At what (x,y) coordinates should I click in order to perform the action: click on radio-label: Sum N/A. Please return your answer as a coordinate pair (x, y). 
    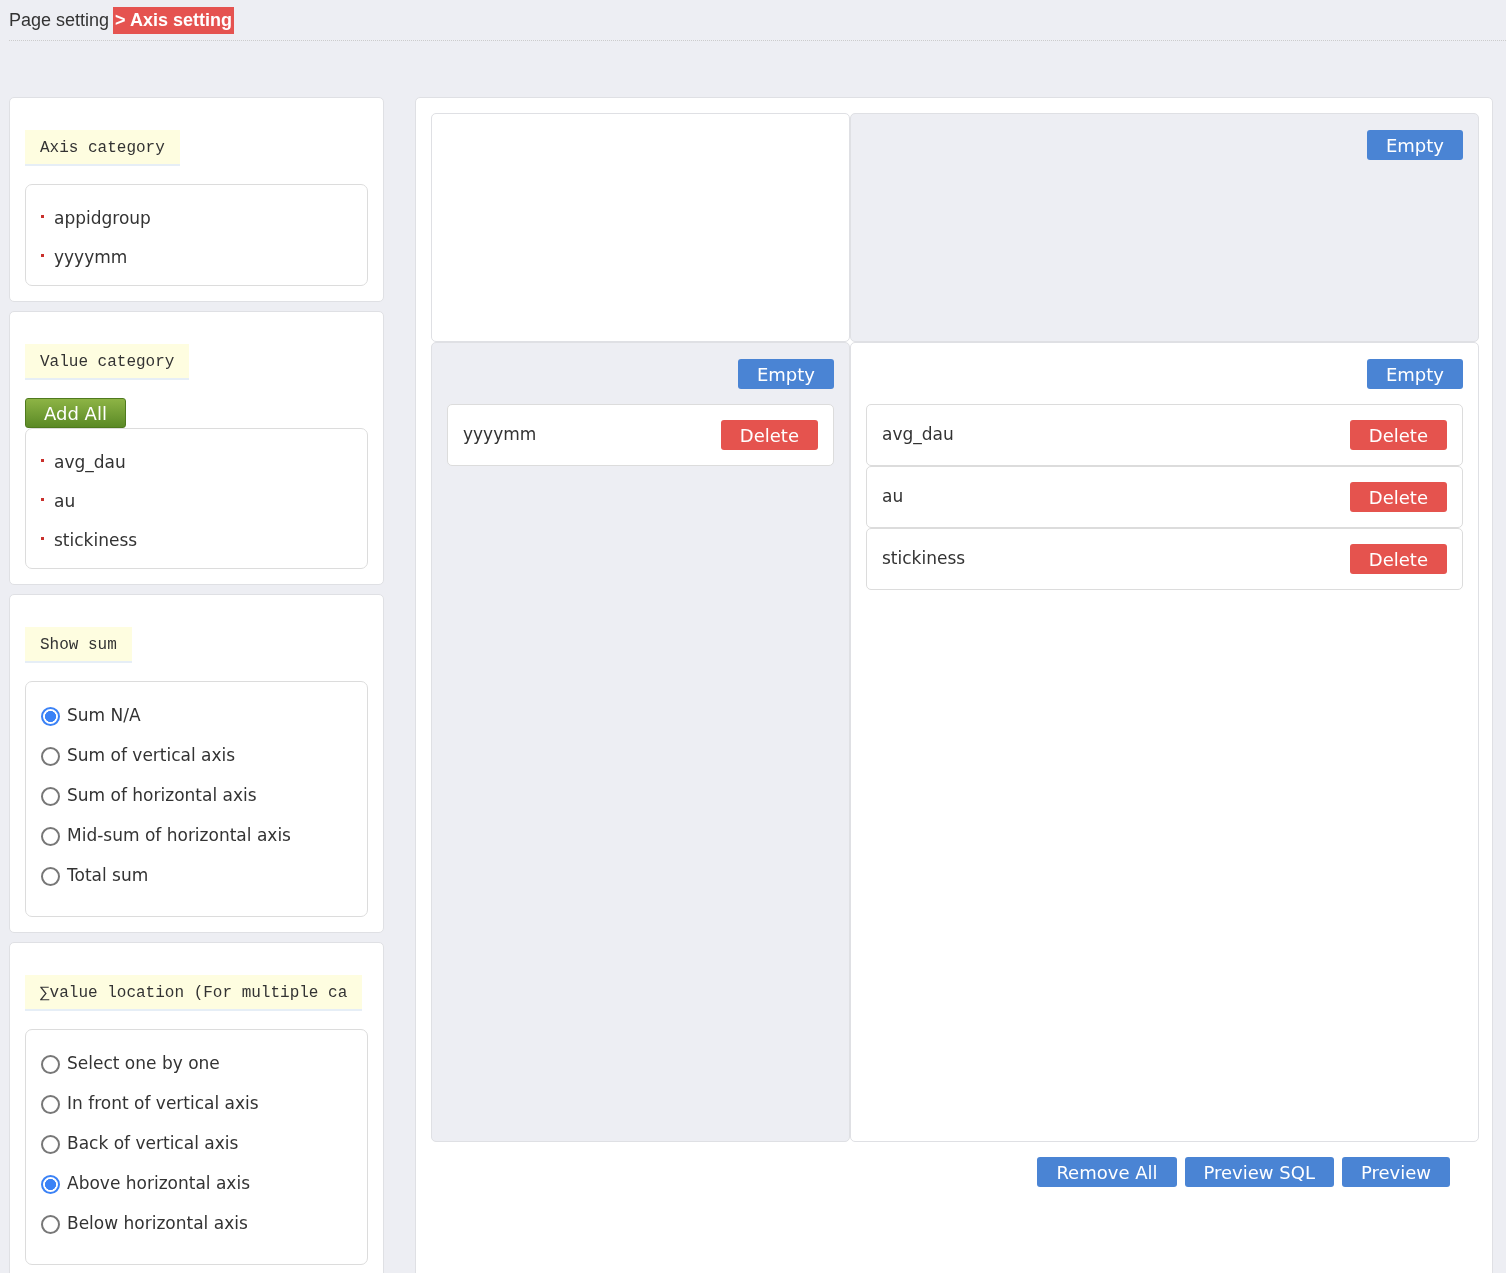
    Looking at the image, I should click on (104, 716).